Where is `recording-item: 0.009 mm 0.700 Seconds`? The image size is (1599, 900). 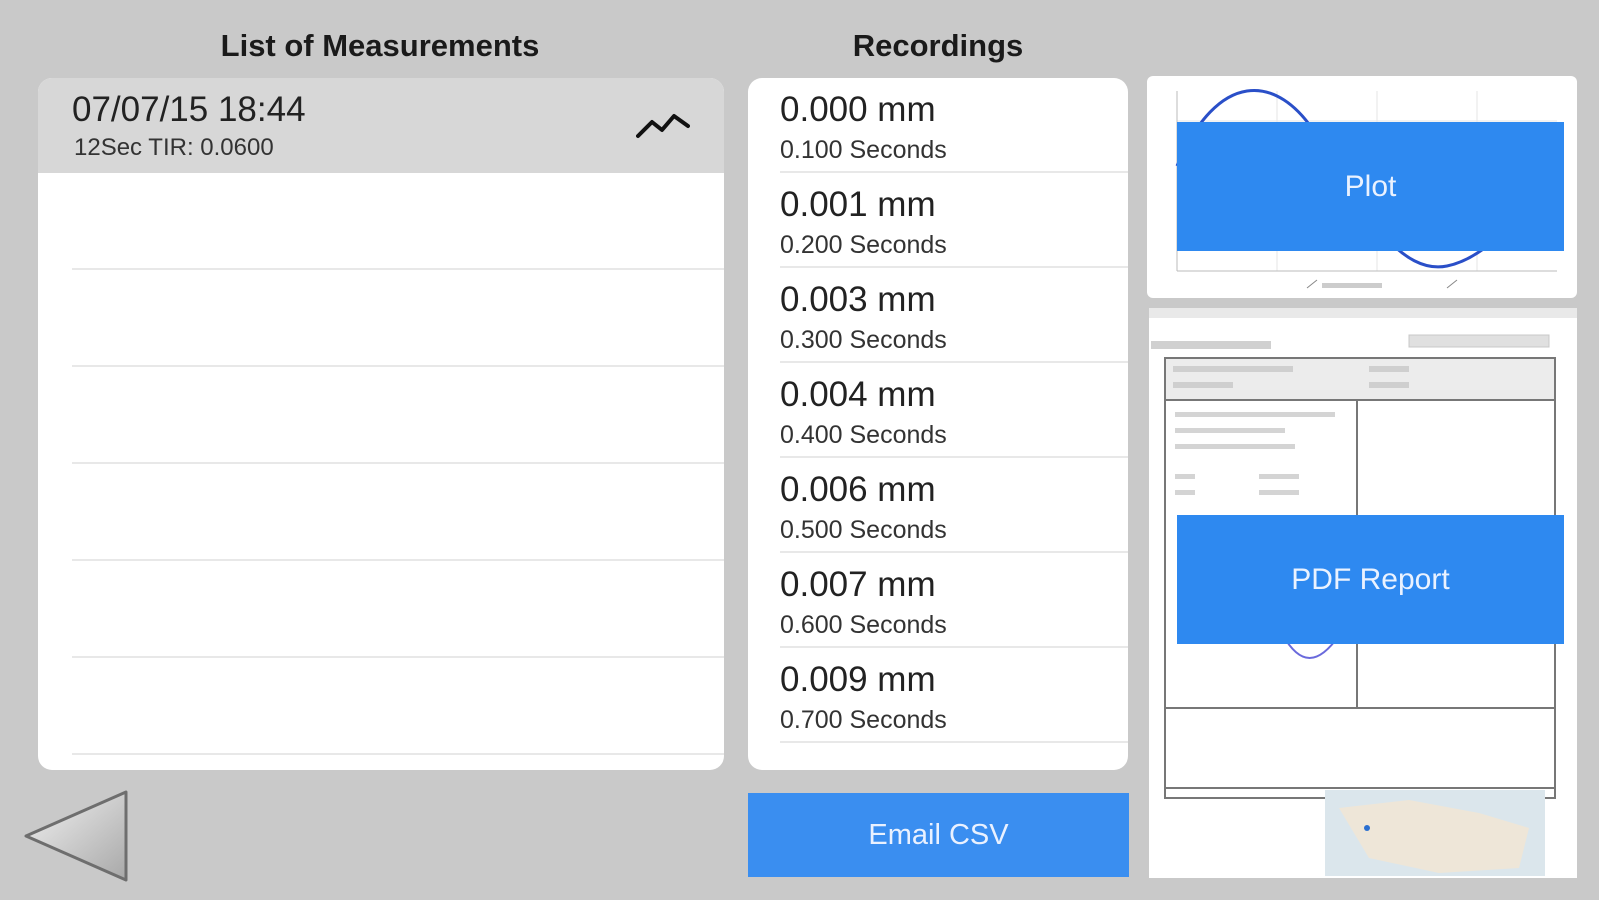 recording-item: 0.009 mm 0.700 Seconds is located at coordinates (954, 695).